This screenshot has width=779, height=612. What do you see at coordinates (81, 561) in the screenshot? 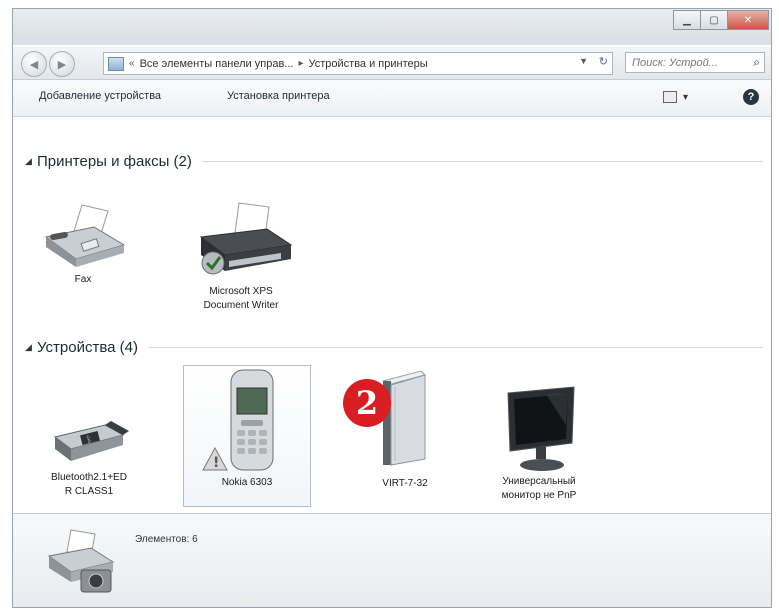
I see `devices-and-printers-icon` at bounding box center [81, 561].